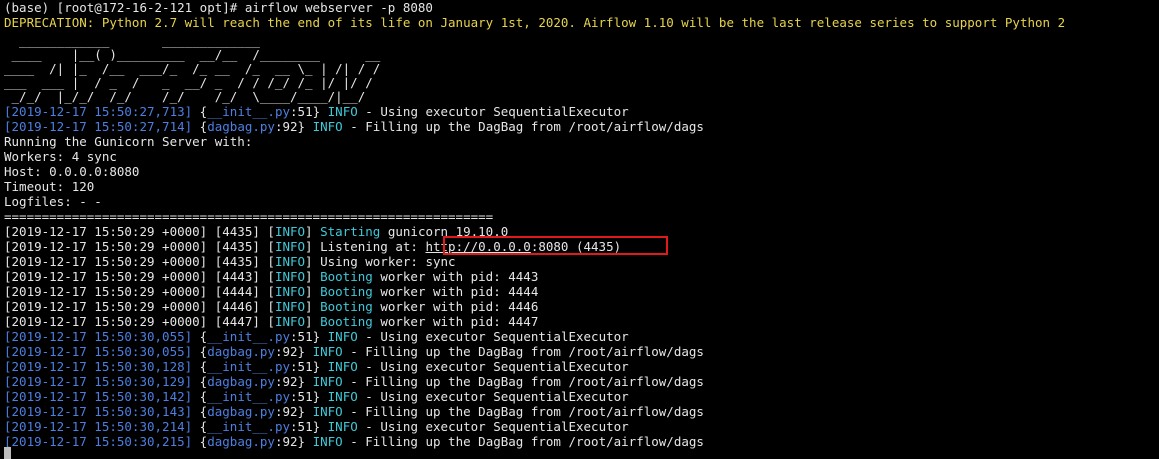 This screenshot has width=1159, height=459. What do you see at coordinates (185, 96) in the screenshot?
I see `banner-line: _/_/ |_/_/ /_/ /_/ /_/ \____/____/|__/` at bounding box center [185, 96].